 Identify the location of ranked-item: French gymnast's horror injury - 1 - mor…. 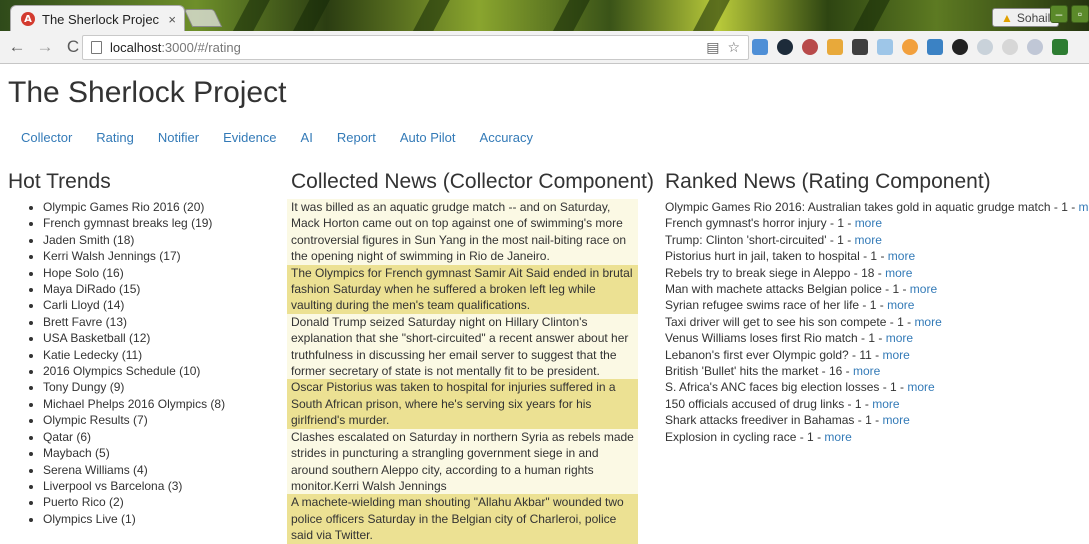
(877, 223).